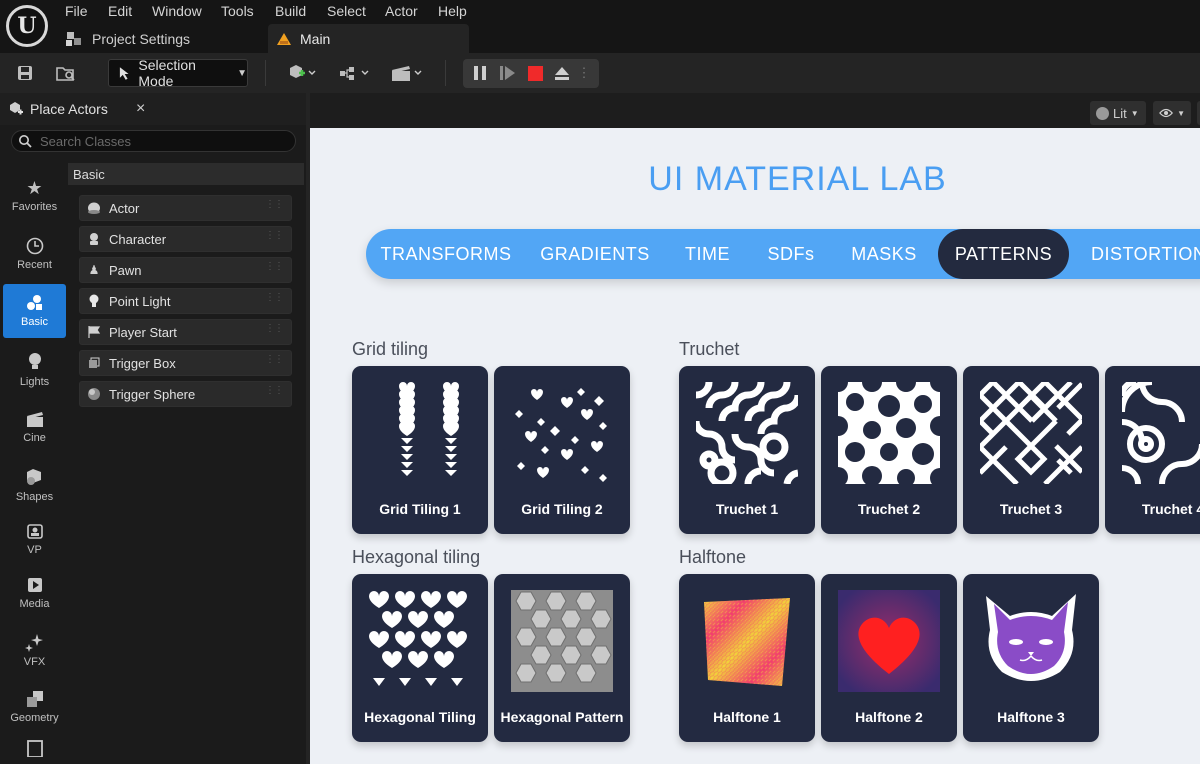  I want to click on save-button, so click(25, 73).